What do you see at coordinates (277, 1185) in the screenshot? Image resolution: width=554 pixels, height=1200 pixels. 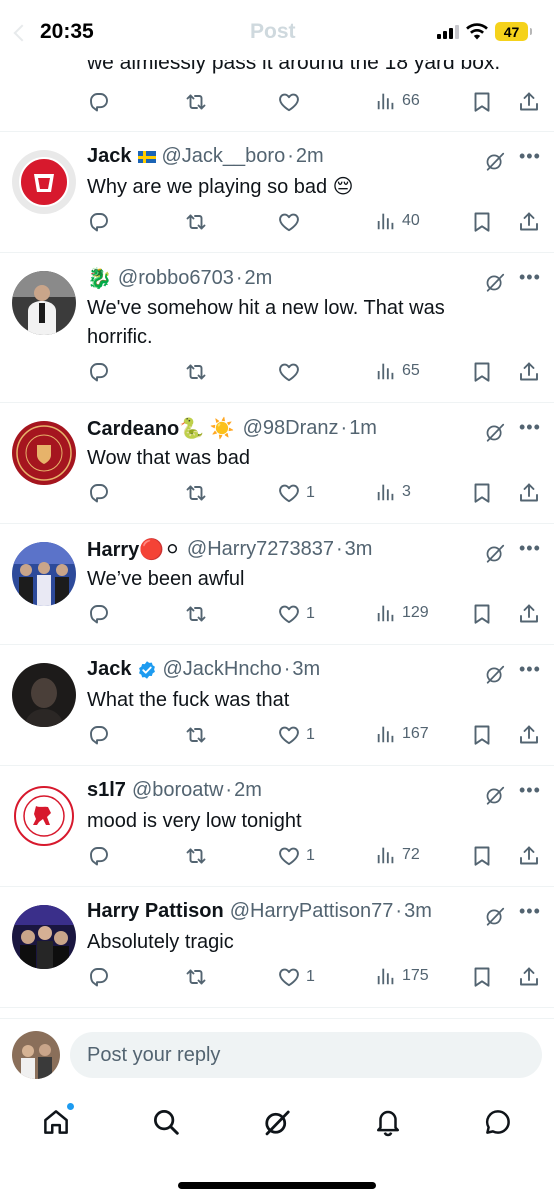 I see `home-indicator` at bounding box center [277, 1185].